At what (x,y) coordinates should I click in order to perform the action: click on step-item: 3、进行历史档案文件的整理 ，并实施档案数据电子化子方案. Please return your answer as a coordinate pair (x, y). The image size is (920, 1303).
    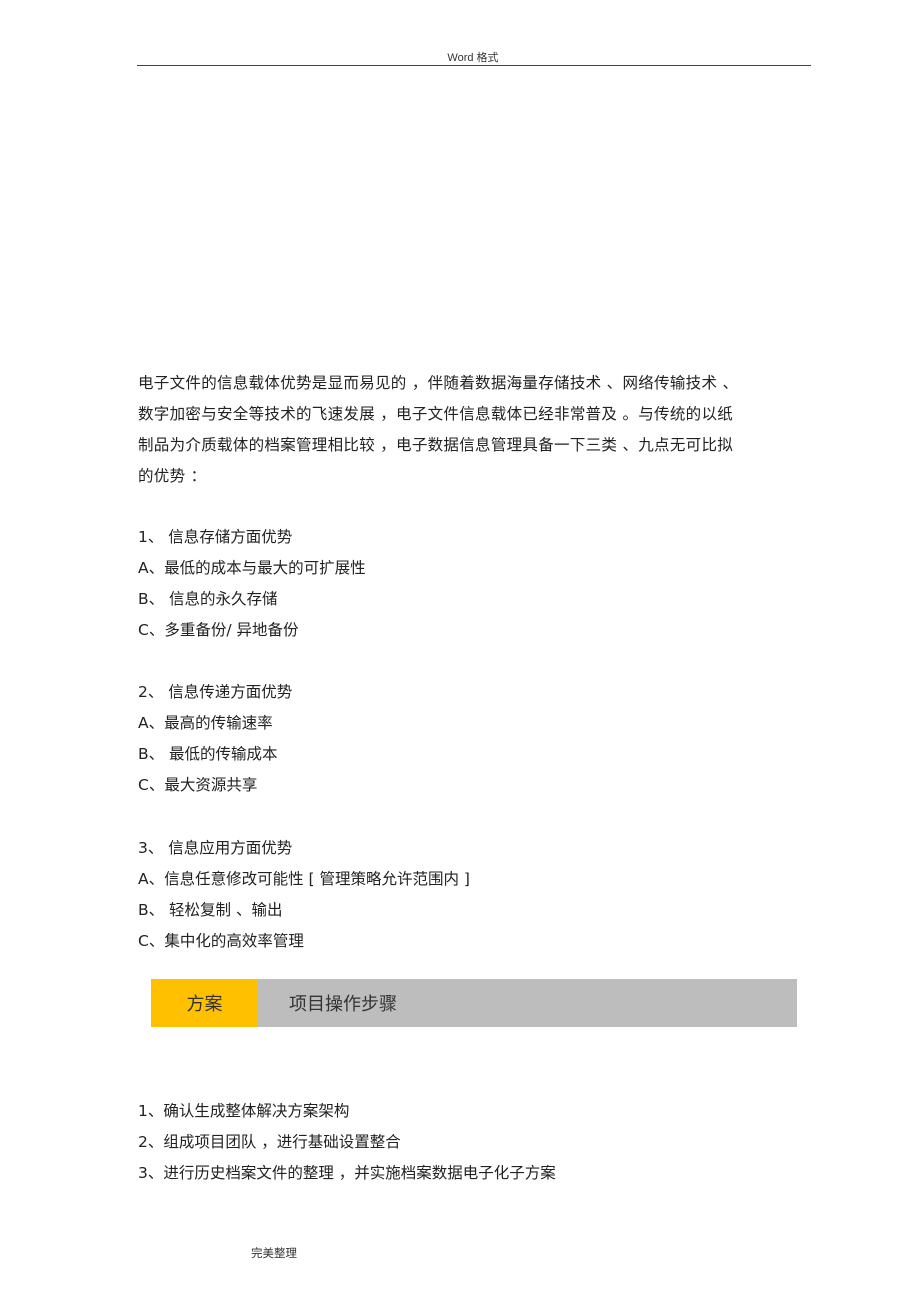
    Looking at the image, I should click on (347, 1173).